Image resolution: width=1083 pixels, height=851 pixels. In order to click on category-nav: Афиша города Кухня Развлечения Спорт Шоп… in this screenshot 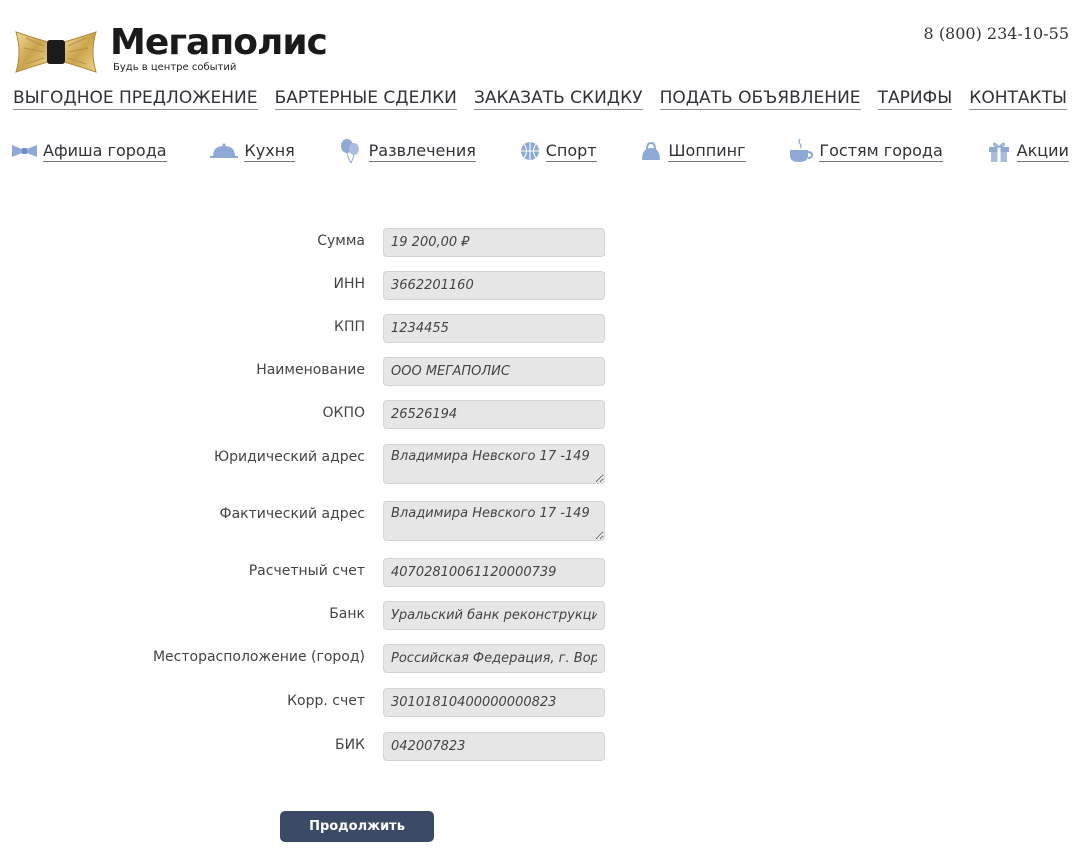, I will do `click(540, 151)`.